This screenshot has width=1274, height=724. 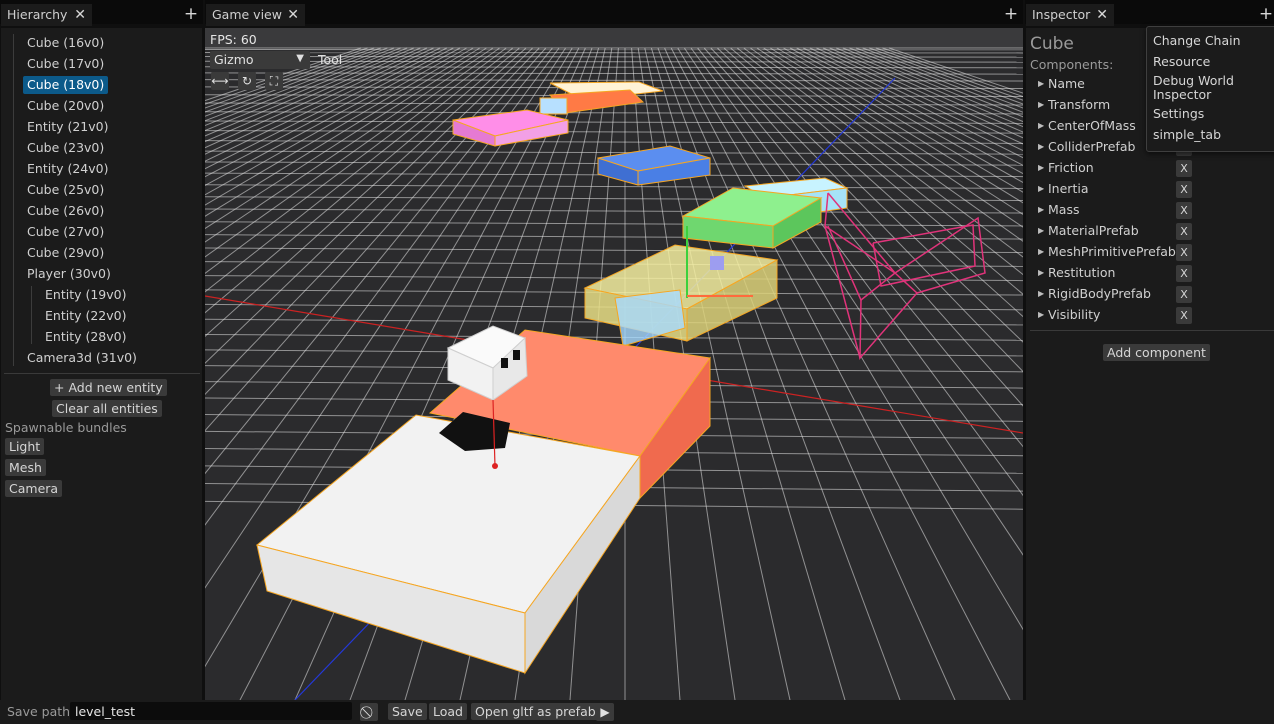 What do you see at coordinates (247, 81) in the screenshot?
I see `rotate-icon: ↻` at bounding box center [247, 81].